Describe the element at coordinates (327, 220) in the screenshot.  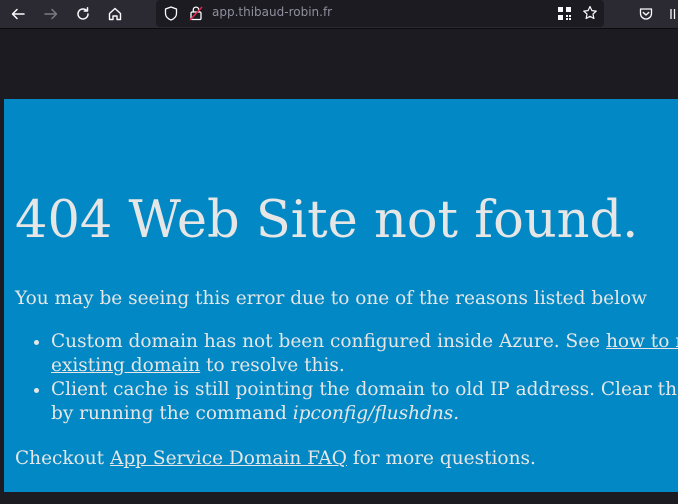
I see `page-title: 404 Web Site not found.` at that location.